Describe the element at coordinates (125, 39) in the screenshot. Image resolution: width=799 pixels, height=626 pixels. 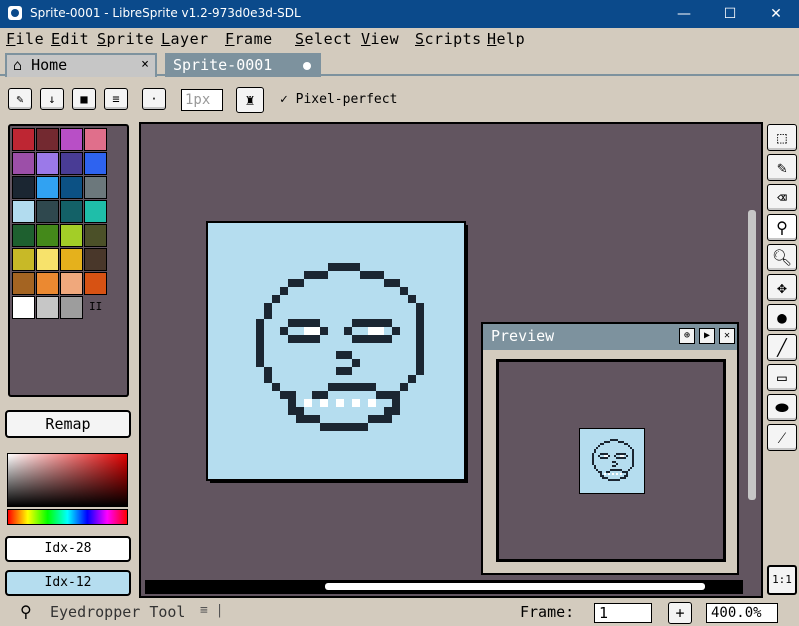
I see `menu-sprite: Sprite` at that location.